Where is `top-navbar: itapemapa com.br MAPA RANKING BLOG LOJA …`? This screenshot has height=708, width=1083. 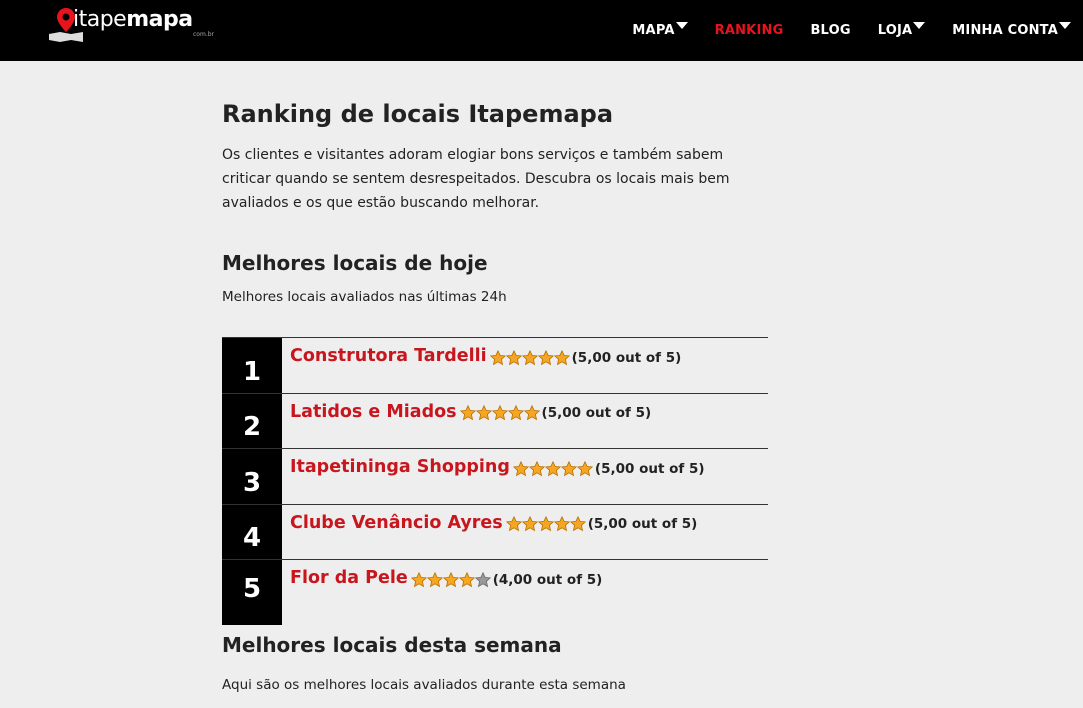 top-navbar: itapemapa com.br MAPA RANKING BLOG LOJA … is located at coordinates (541, 30).